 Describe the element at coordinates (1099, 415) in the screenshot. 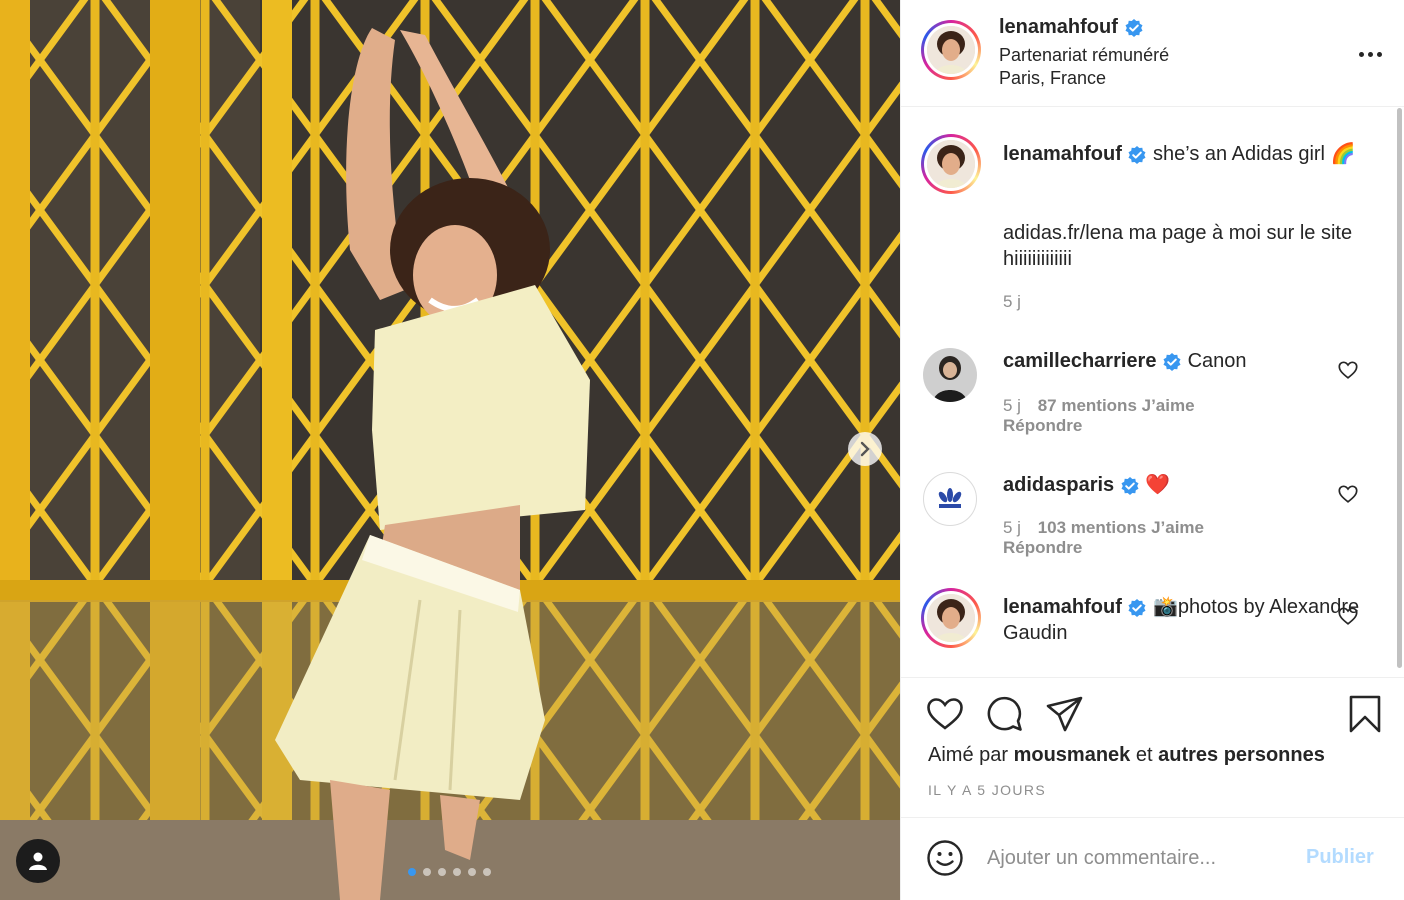

I see `comment-meta: 5 j 87 mentions J’aime Répondre` at that location.